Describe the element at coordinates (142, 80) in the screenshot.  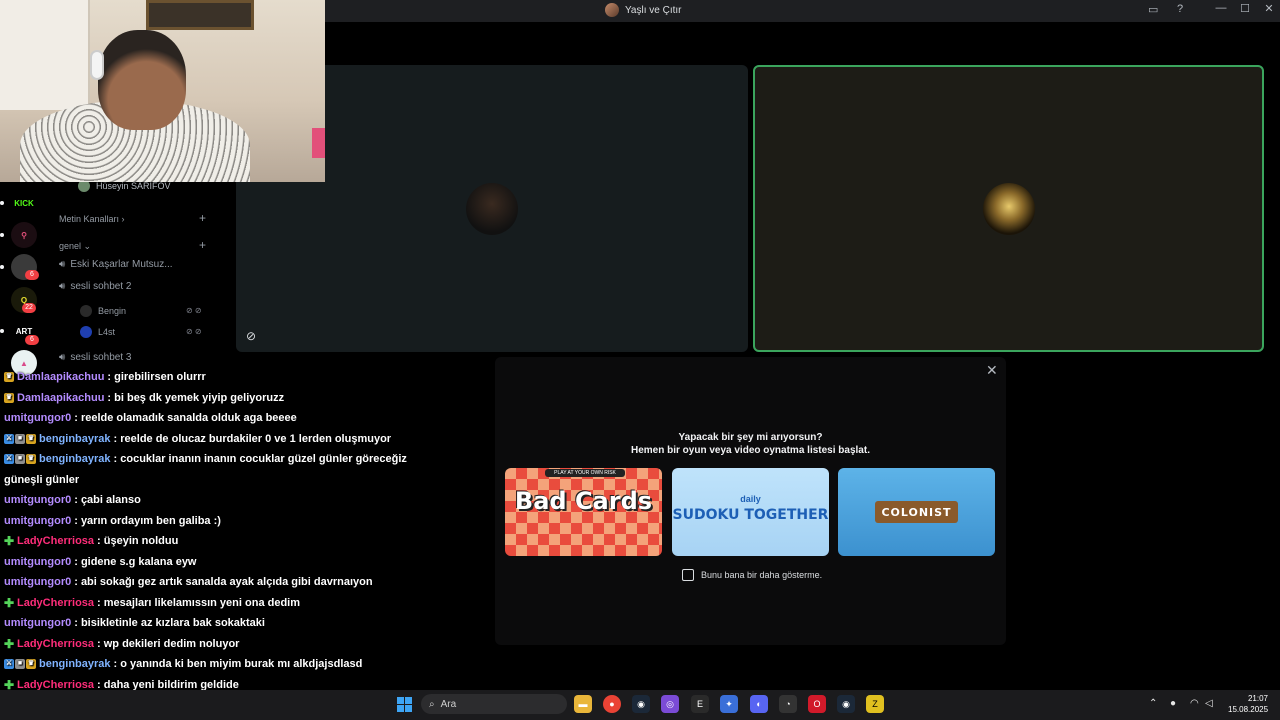
I see `webcam-person-head` at that location.